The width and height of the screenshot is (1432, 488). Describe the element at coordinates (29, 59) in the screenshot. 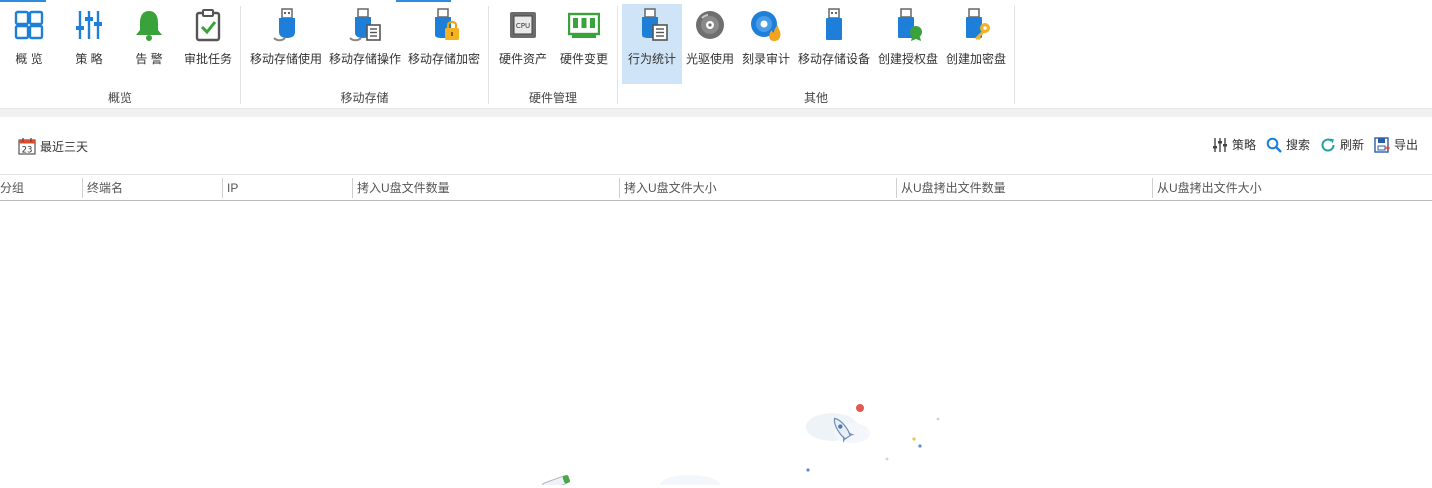

I see `overview-label: 概 览` at that location.